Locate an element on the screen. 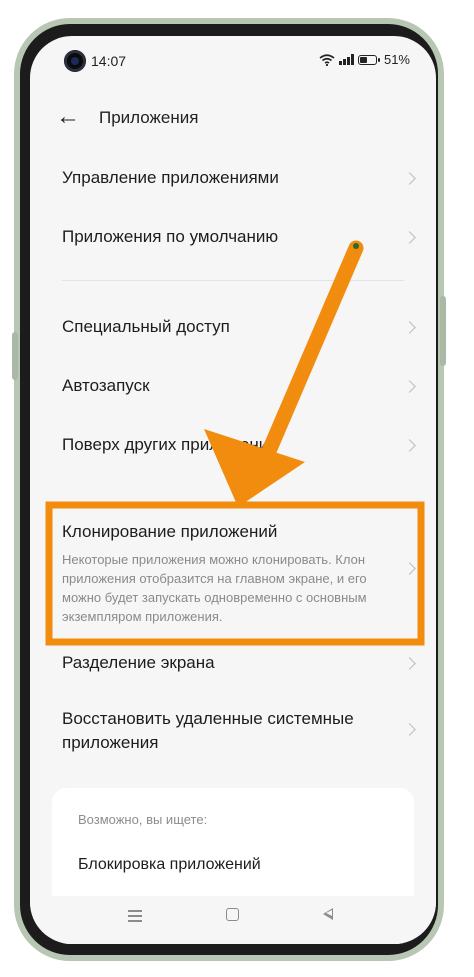 Image resolution: width=474 pixels, height=977 pixels. menu-item-label: Поверх других приложений is located at coordinates (170, 444).